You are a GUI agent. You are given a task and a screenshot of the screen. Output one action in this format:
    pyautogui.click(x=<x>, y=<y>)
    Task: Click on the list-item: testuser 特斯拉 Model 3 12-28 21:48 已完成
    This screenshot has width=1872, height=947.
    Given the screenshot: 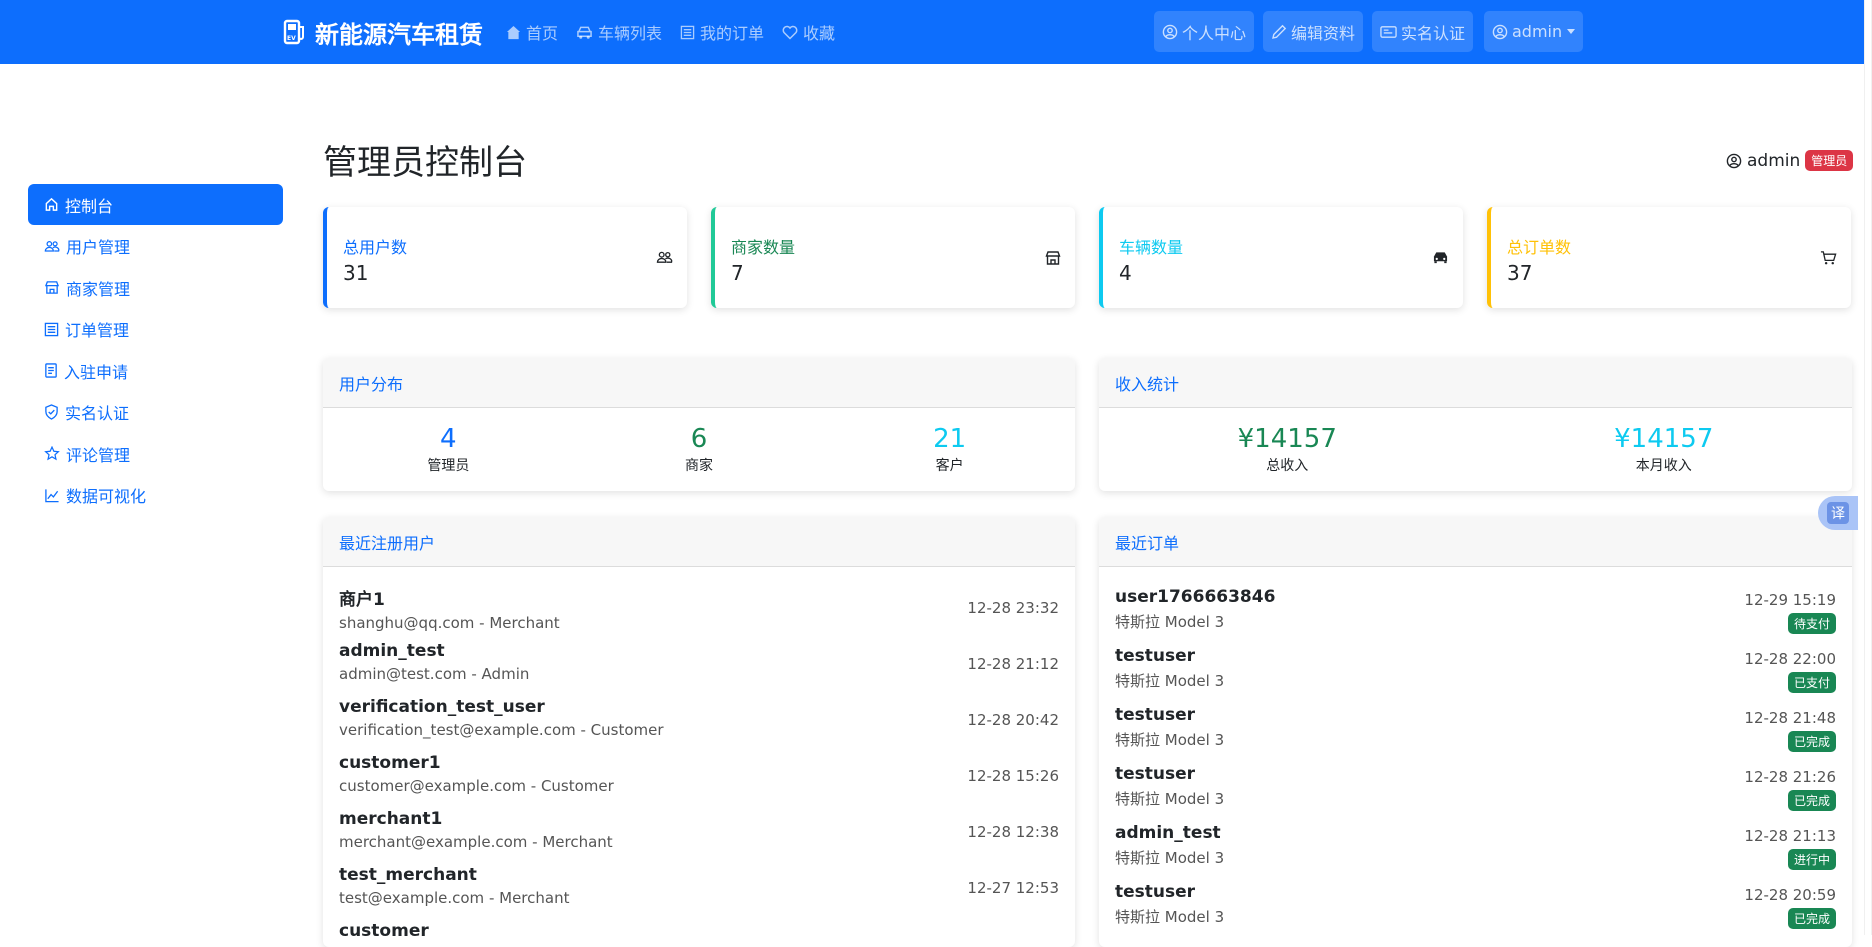 What is the action you would take?
    pyautogui.click(x=1475, y=731)
    